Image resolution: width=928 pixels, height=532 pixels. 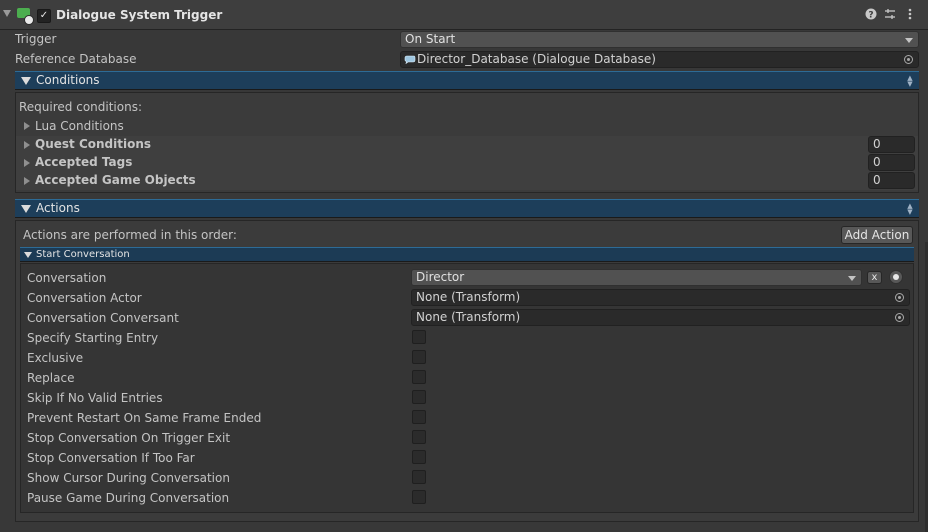 What do you see at coordinates (536, 59) in the screenshot?
I see `reference-database-value: Director_Database (Dialogue Database)` at bounding box center [536, 59].